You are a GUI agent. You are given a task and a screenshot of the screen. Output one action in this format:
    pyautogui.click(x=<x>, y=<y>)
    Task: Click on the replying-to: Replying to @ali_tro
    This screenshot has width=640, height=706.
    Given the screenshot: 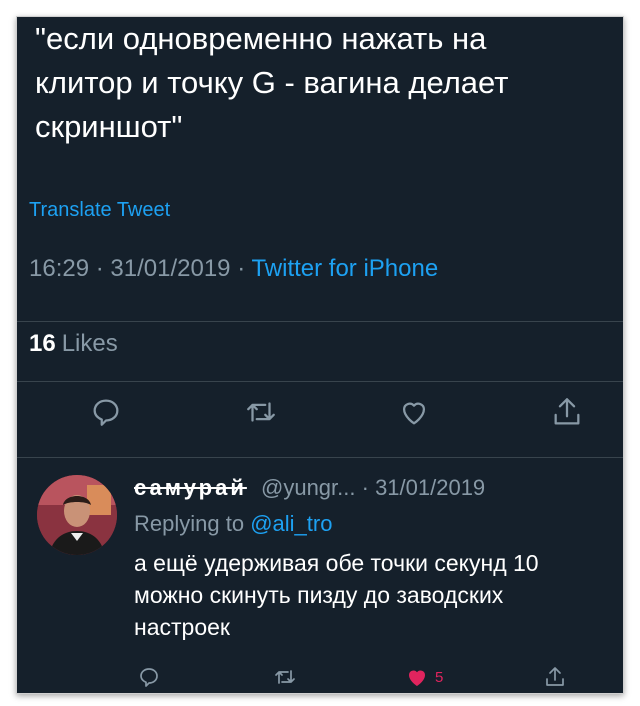 What is the action you would take?
    pyautogui.click(x=233, y=524)
    